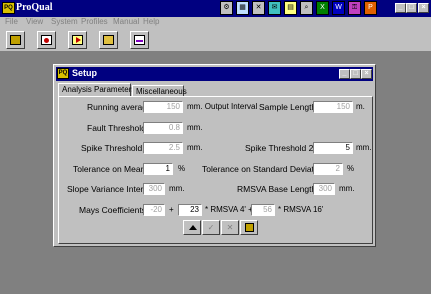 The height and width of the screenshot is (294, 431). What do you see at coordinates (354, 8) in the screenshot?
I see `access-icon: ⚿` at bounding box center [354, 8].